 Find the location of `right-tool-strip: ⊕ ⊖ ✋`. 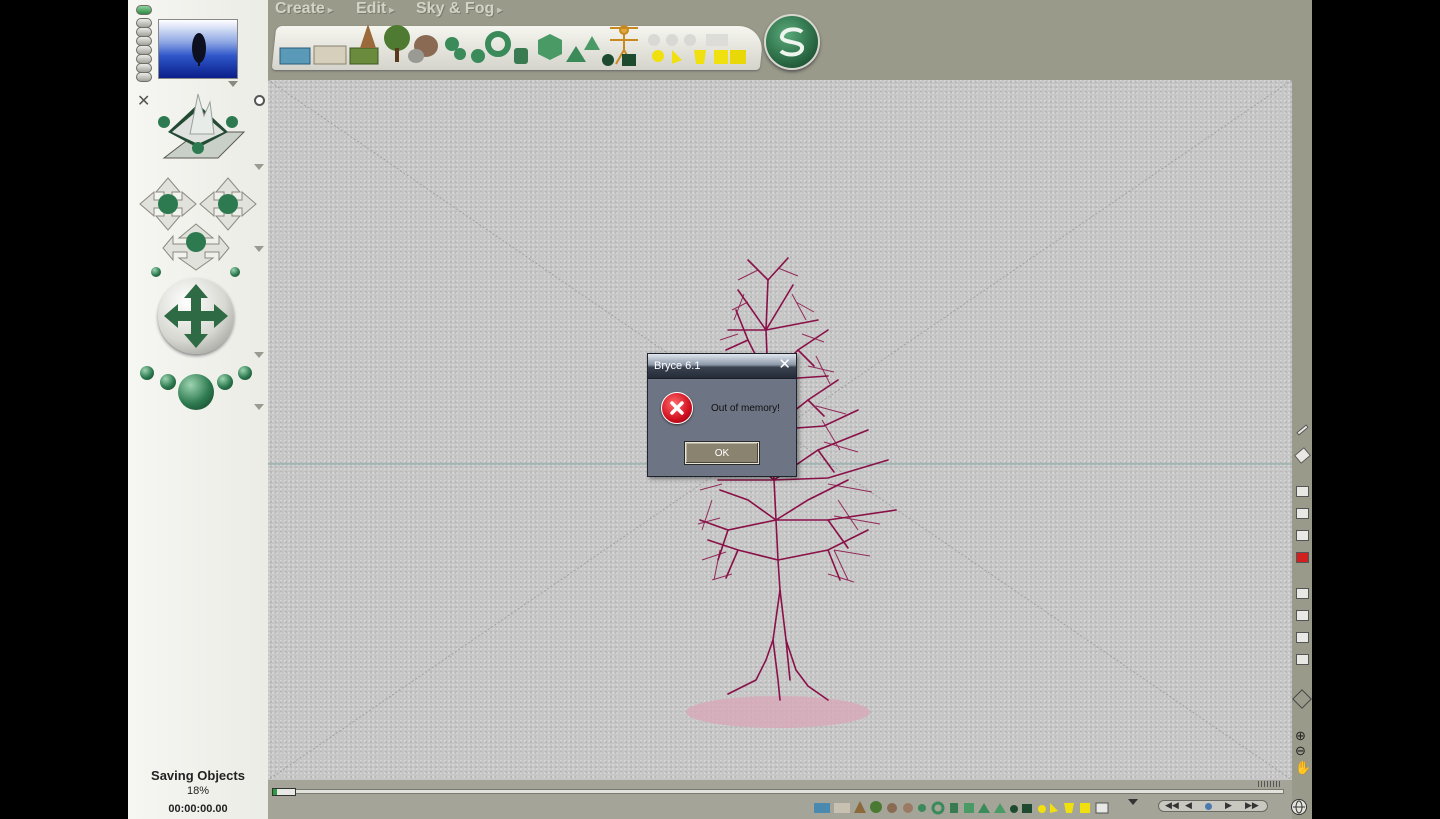

right-tool-strip: ⊕ ⊖ ✋ is located at coordinates (1302, 449).